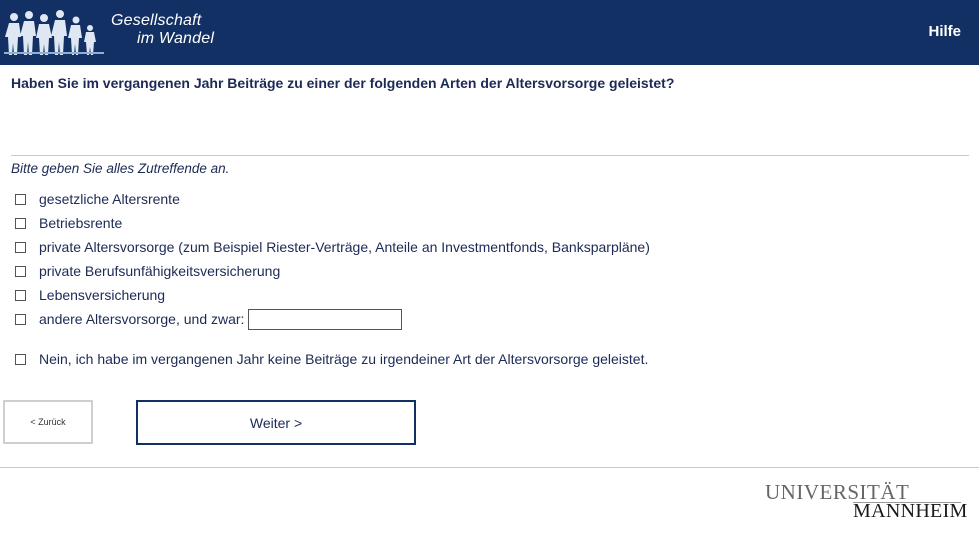 The height and width of the screenshot is (542, 979). What do you see at coordinates (325, 319) in the screenshot?
I see `other-pension-input` at bounding box center [325, 319].